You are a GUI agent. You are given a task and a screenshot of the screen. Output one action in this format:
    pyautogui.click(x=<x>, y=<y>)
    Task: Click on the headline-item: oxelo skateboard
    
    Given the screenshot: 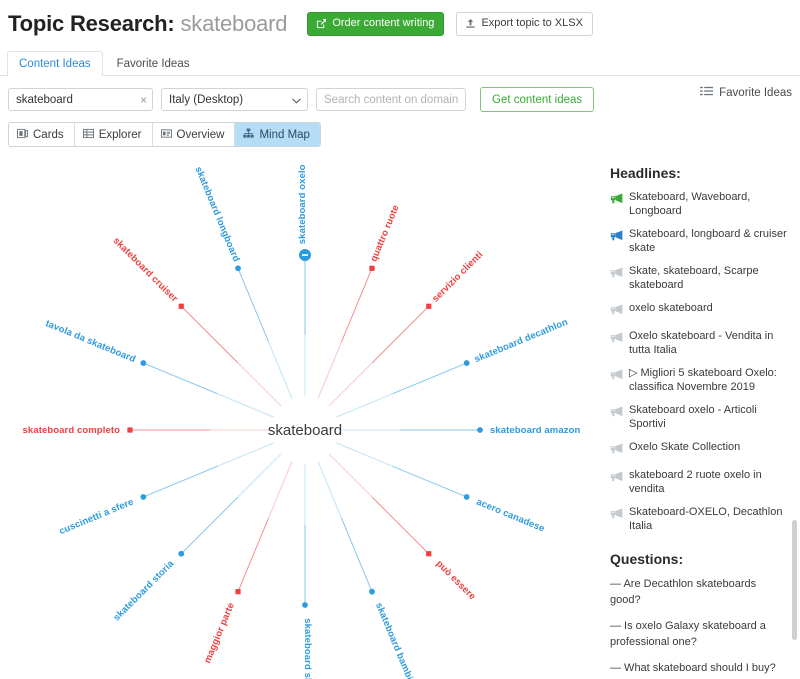 What is the action you would take?
    pyautogui.click(x=702, y=310)
    